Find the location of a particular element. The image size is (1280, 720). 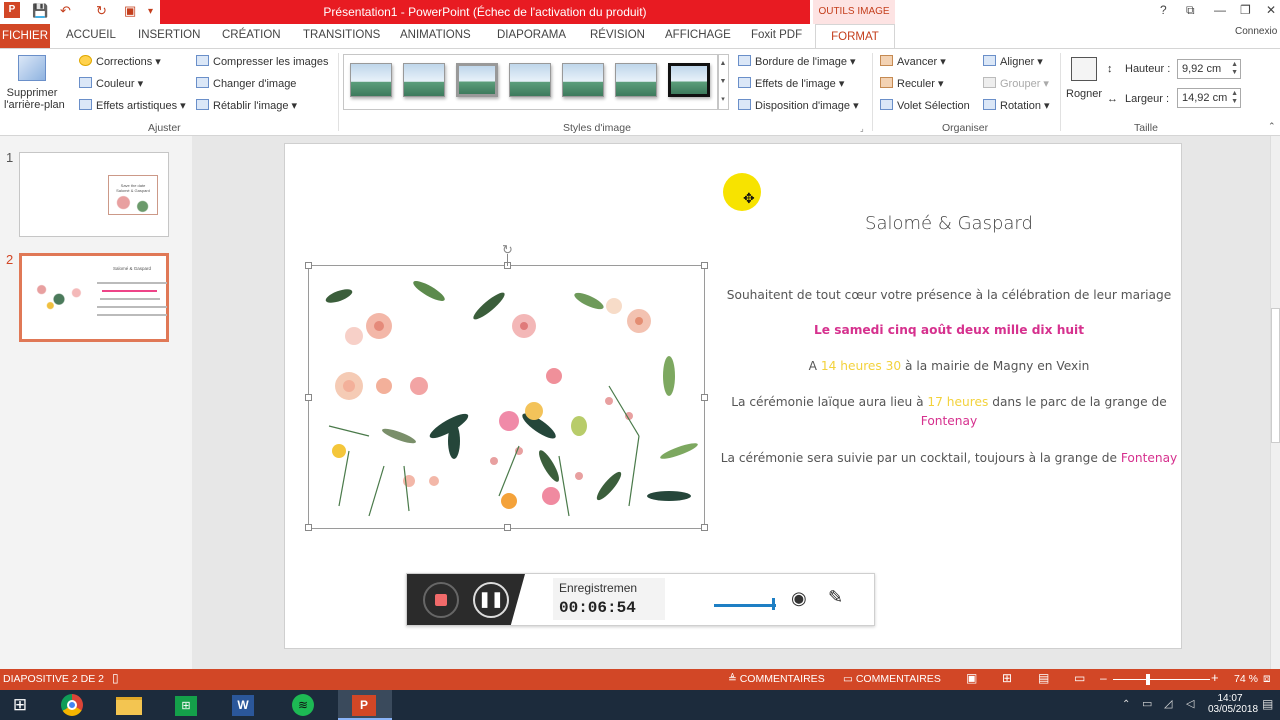

slide-thumbnail-2: Salomé & Gaspard is located at coordinates (94, 297).